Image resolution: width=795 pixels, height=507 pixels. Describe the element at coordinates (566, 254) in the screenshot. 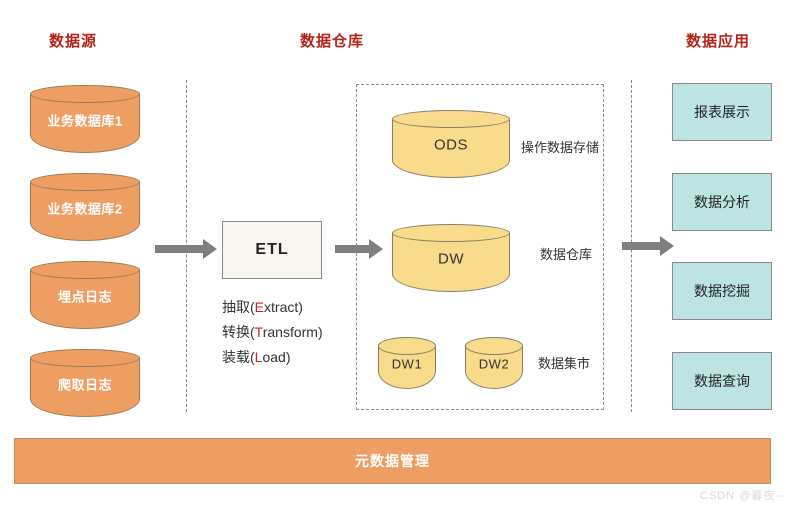

I see `warehouse-layer-dw-side-label: 数据仓库` at that location.